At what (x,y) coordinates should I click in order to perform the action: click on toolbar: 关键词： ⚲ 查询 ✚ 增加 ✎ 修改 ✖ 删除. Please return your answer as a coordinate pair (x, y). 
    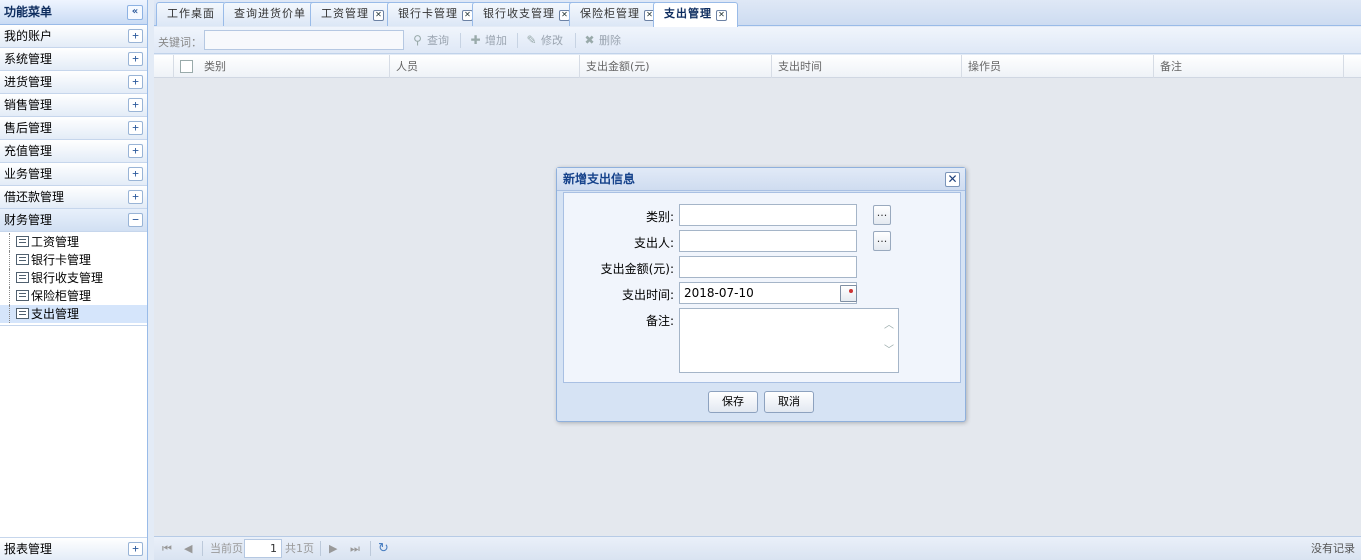
    Looking at the image, I should click on (757, 40).